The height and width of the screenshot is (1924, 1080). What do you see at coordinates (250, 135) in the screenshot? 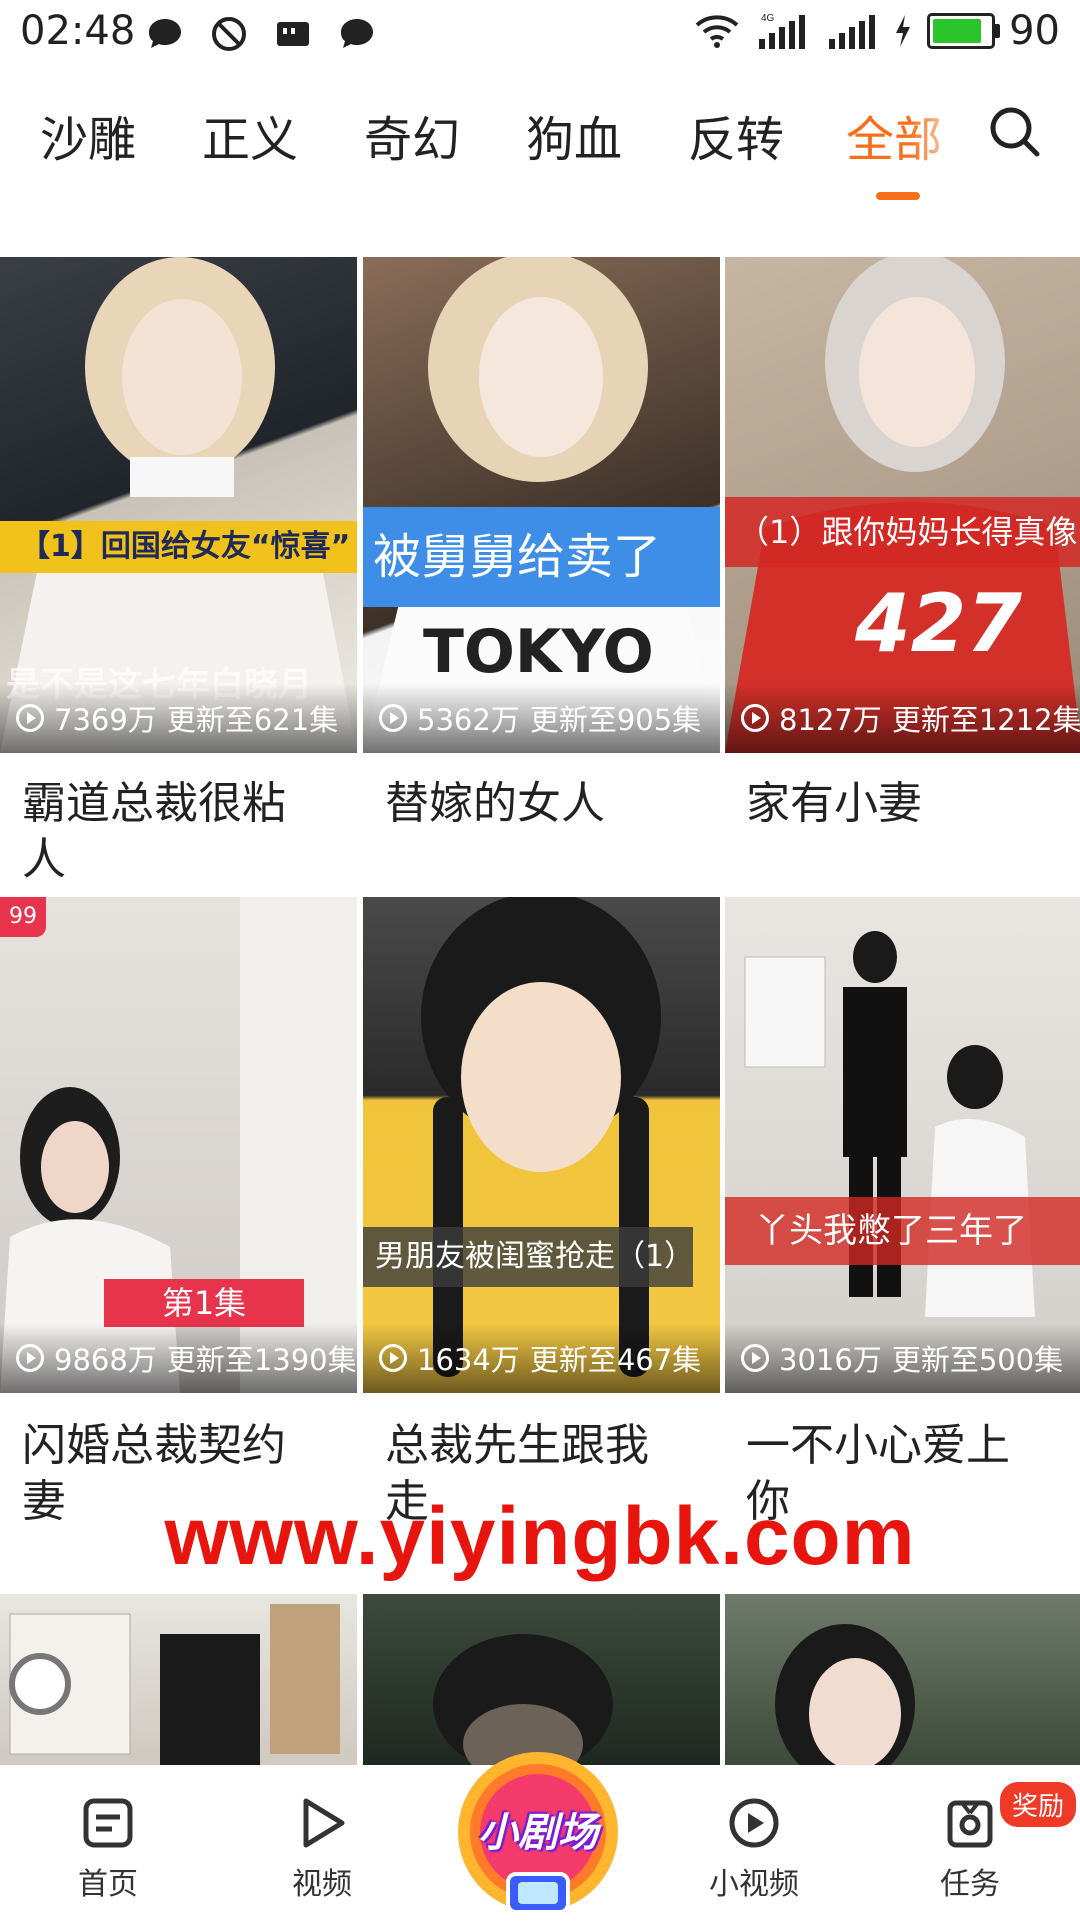
I see `tab-zhengyi: 正义` at bounding box center [250, 135].